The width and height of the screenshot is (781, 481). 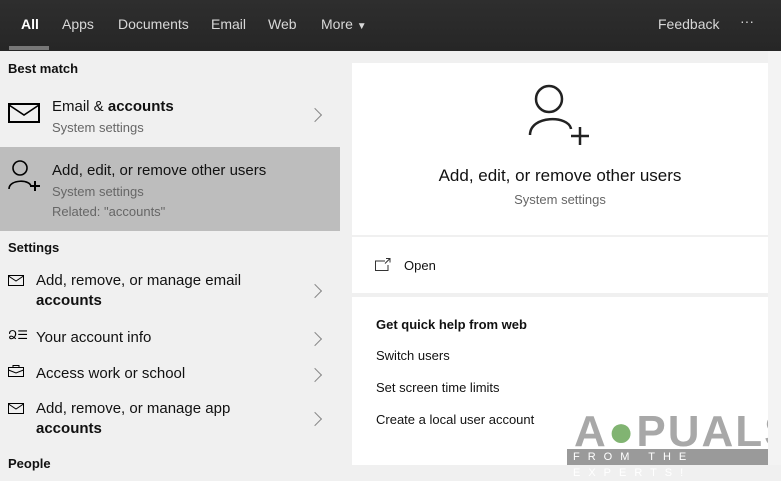 I want to click on open-external-icon, so click(x=383, y=264).